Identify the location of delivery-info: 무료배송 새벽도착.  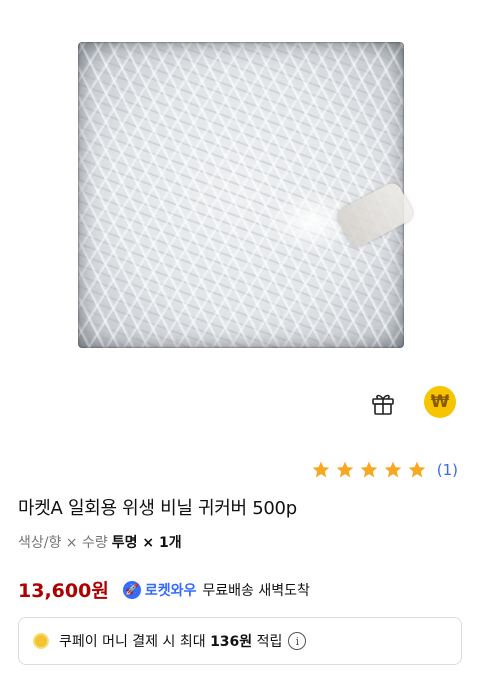
(256, 590).